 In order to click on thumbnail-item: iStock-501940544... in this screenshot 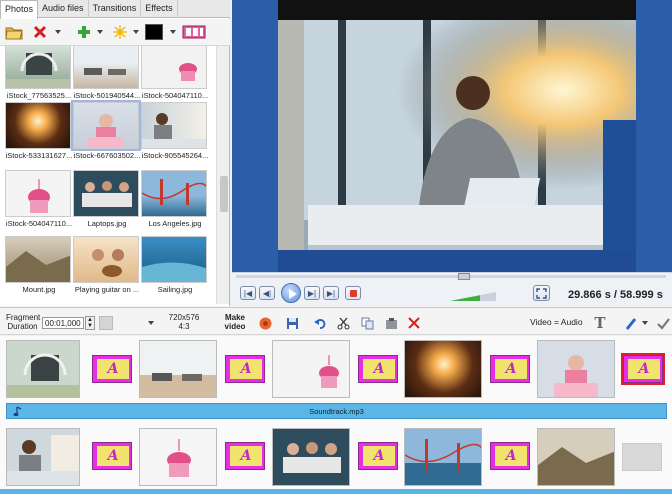, I will do `click(107, 73)`.